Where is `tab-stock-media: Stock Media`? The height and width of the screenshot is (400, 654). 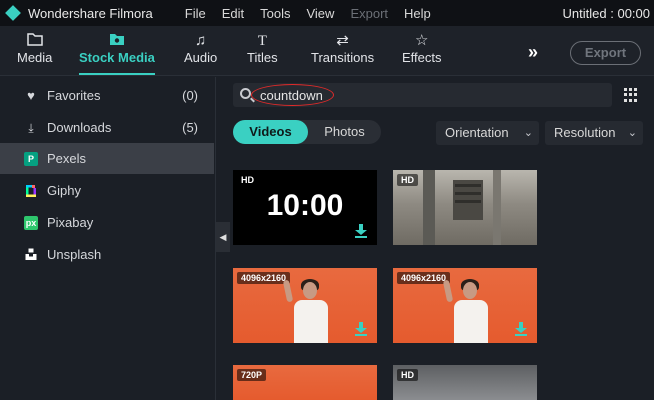
tab-stock-media: Stock Media is located at coordinates (117, 53).